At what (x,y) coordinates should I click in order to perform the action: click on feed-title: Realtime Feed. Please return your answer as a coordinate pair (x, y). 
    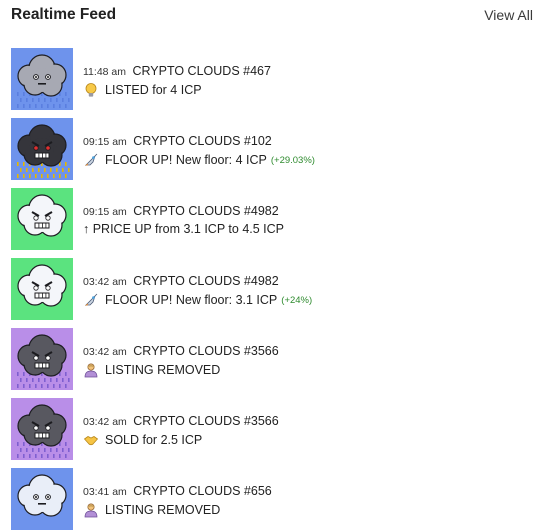
    Looking at the image, I should click on (64, 14).